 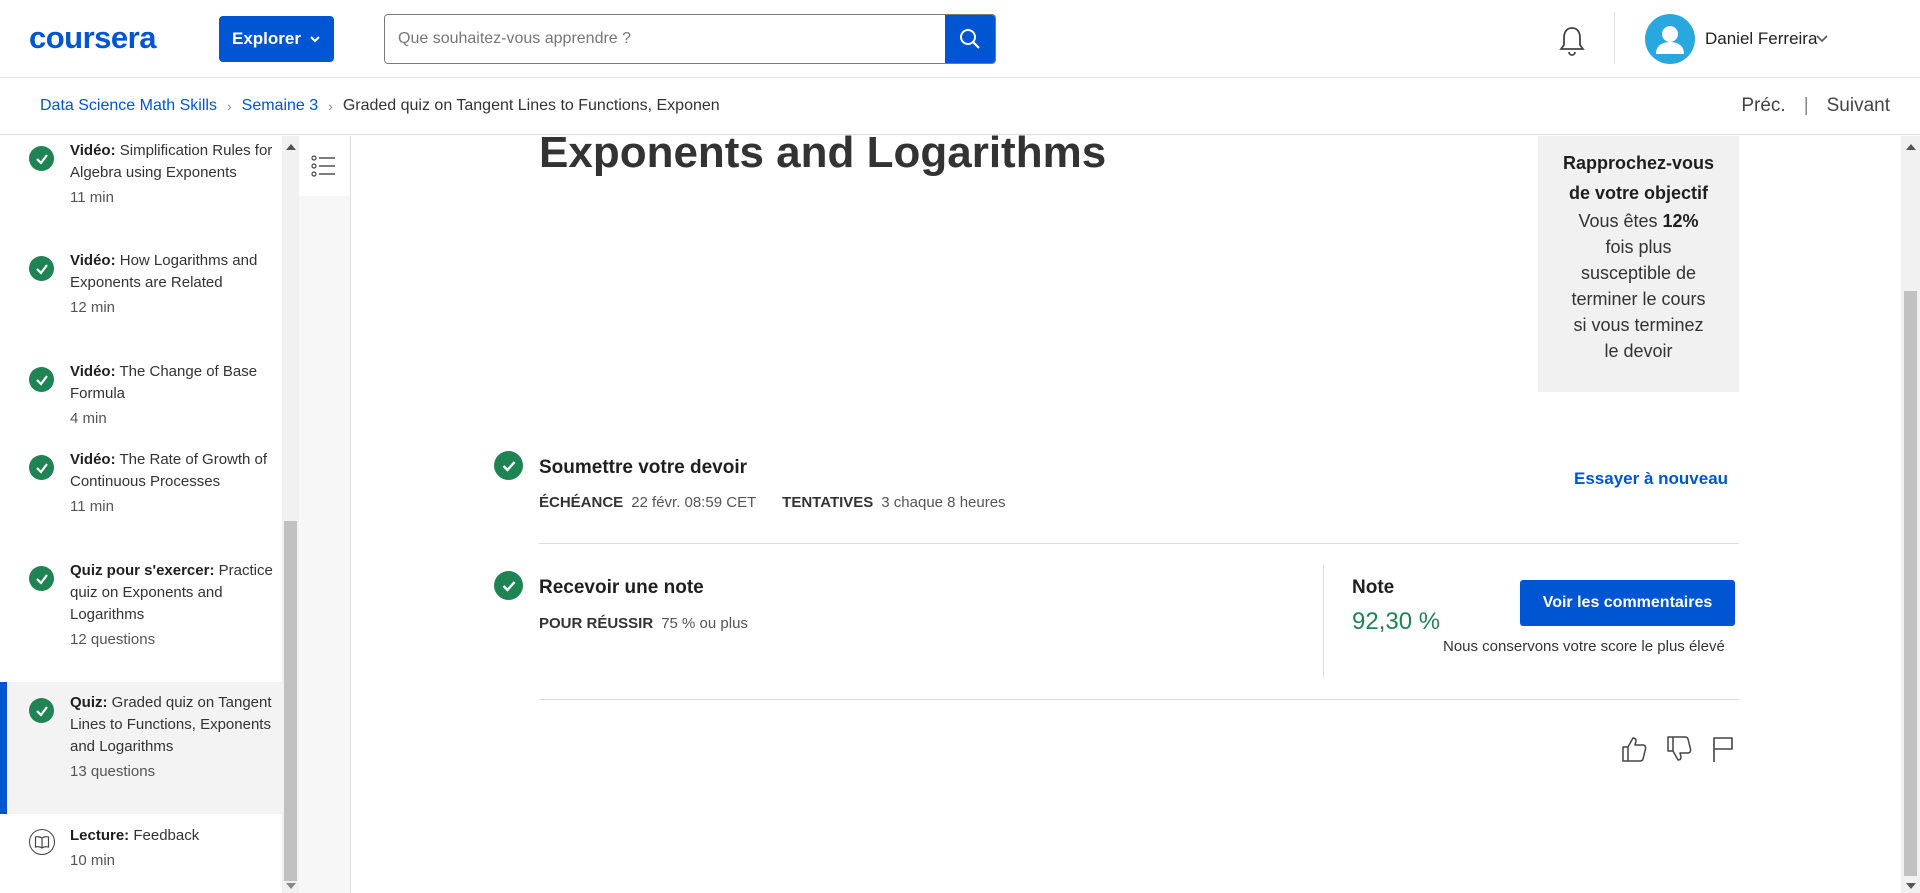 I want to click on item-meta: 4 min, so click(x=88, y=418).